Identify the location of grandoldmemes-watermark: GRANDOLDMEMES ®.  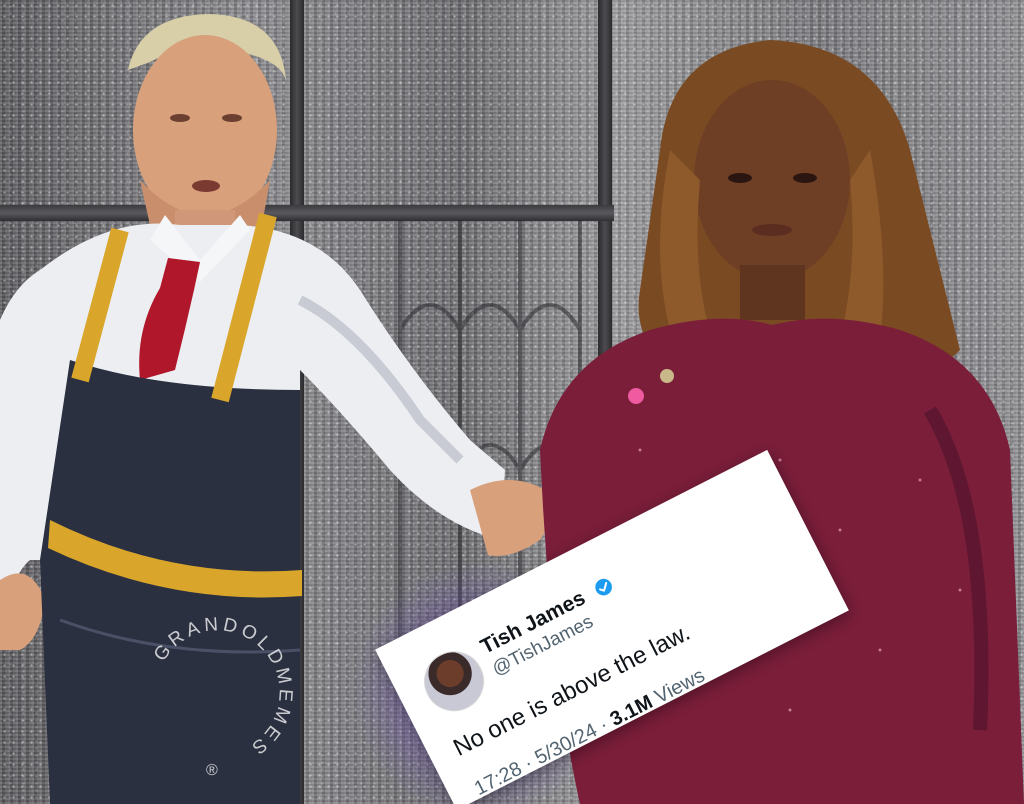
(223, 696).